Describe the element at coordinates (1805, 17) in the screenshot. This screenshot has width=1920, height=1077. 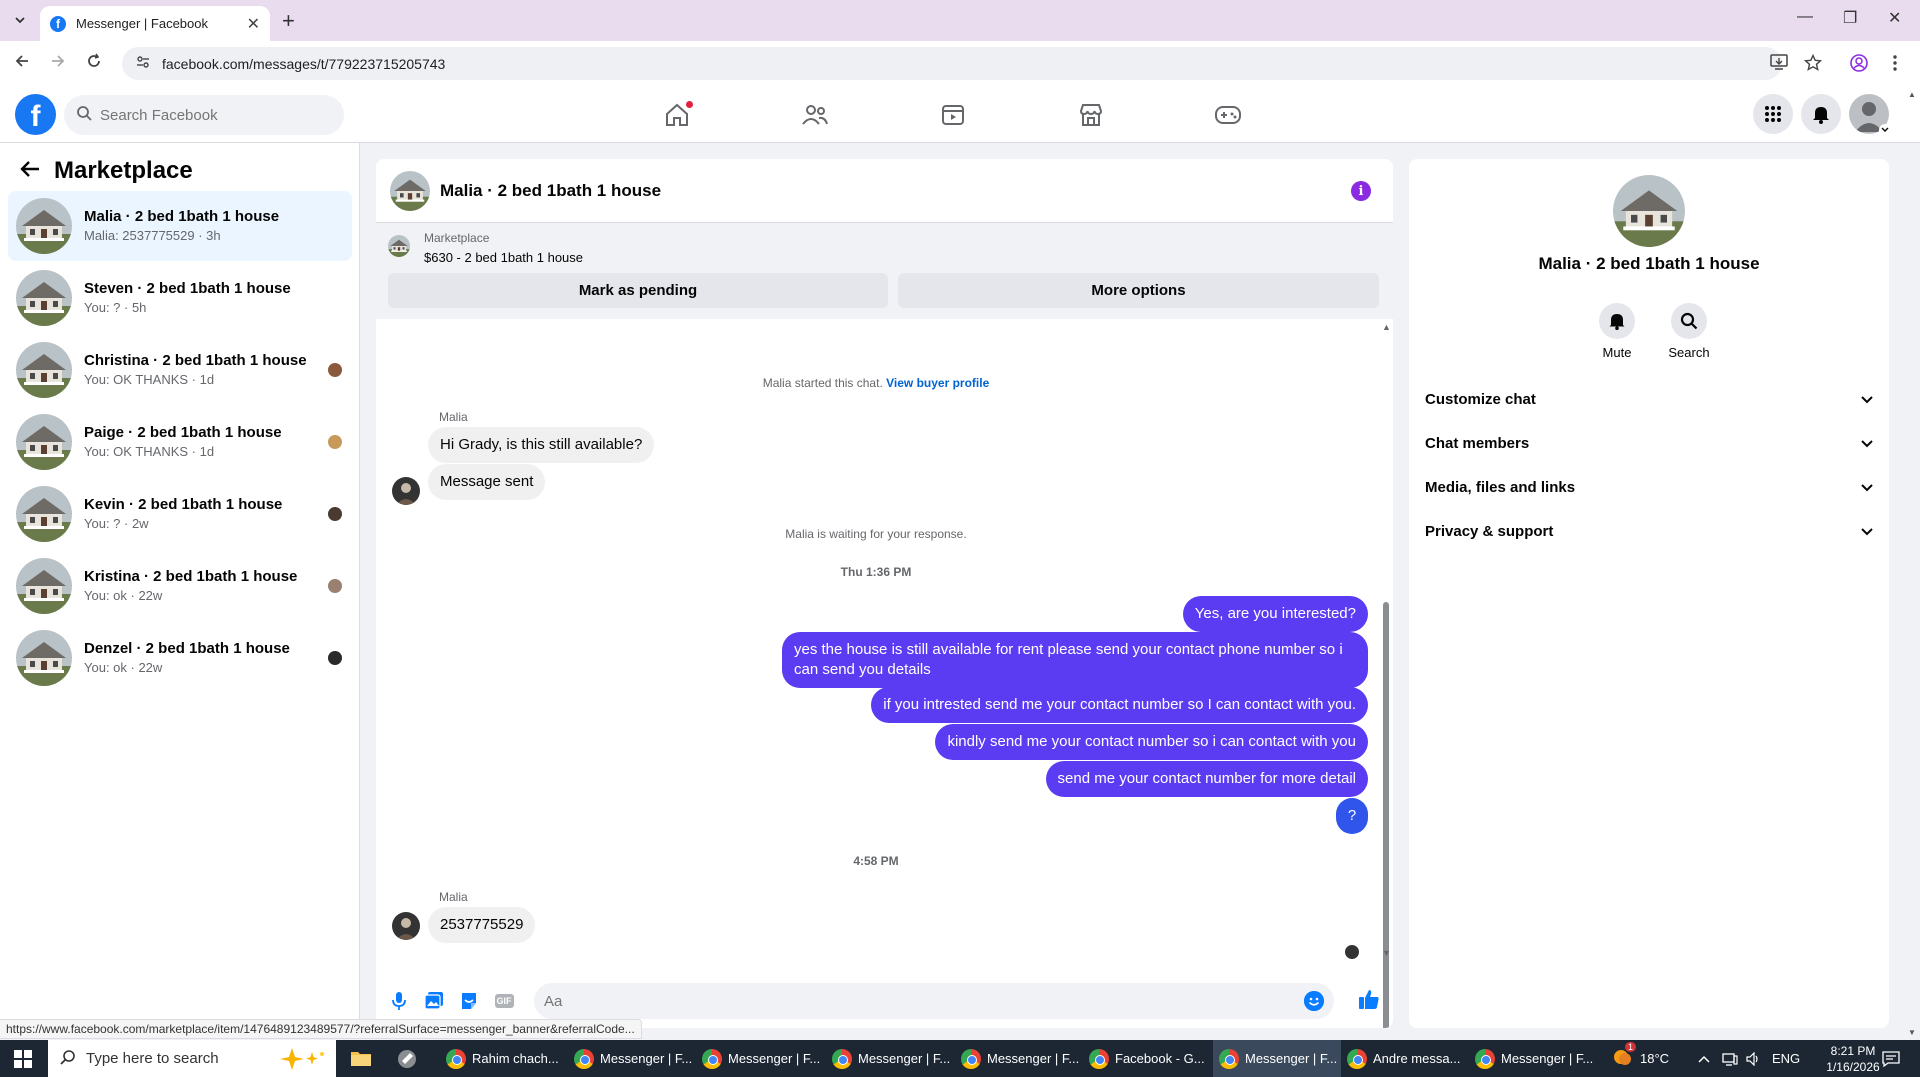
I see `minimize-button: —` at that location.